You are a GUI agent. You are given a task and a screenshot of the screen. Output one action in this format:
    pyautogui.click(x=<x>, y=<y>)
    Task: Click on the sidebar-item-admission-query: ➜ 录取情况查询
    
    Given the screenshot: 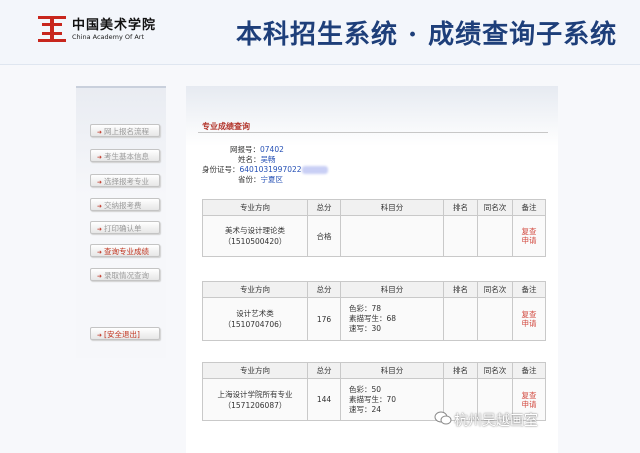 What is the action you would take?
    pyautogui.click(x=125, y=274)
    